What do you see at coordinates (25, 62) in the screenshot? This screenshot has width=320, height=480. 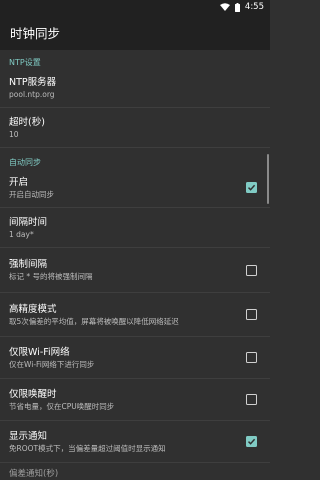 I see `section-header-ntp: NTP设置` at bounding box center [25, 62].